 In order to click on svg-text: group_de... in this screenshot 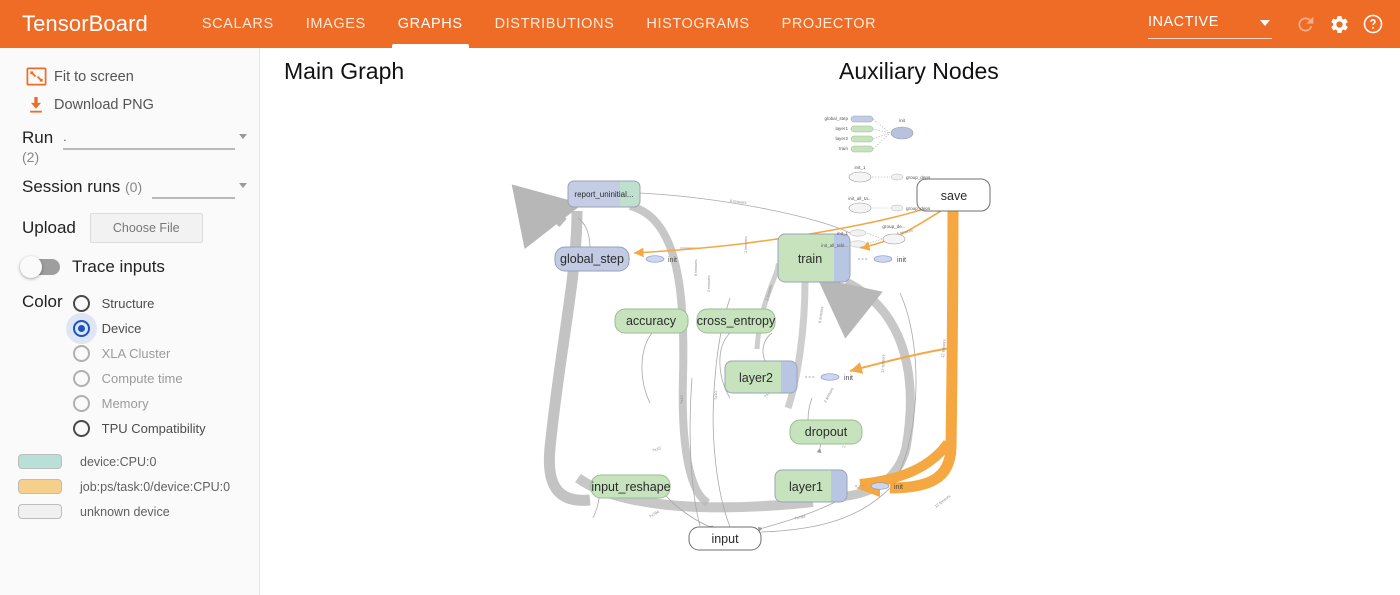, I will do `click(893, 226)`.